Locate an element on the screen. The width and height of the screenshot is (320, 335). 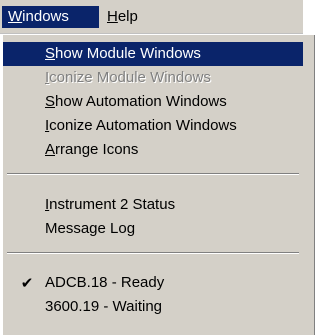
menu-help: Help is located at coordinates (122, 17).